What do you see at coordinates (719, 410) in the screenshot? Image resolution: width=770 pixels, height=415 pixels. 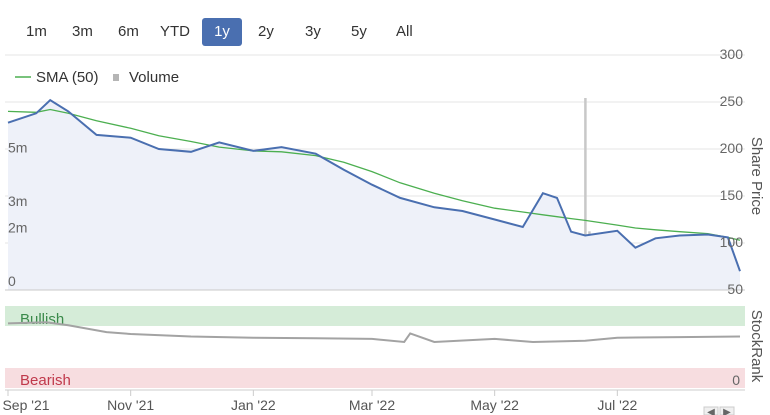 I see `x-axis-arrows: ◀ ▶` at bounding box center [719, 410].